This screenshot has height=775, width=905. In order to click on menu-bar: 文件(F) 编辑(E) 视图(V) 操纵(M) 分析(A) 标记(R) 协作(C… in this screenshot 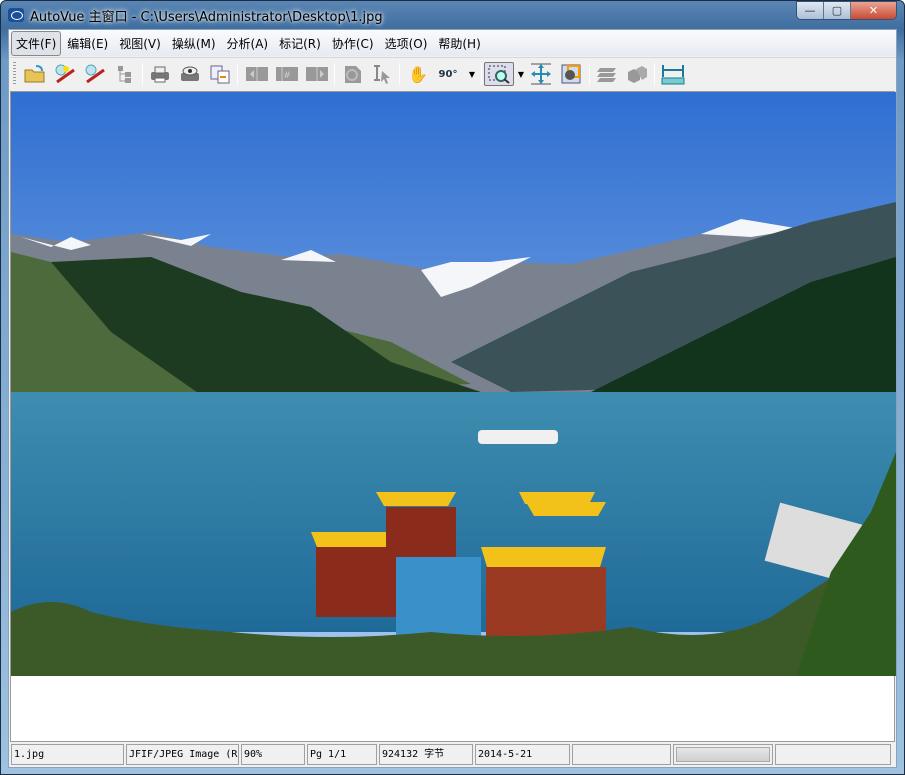, I will do `click(452, 43)`.